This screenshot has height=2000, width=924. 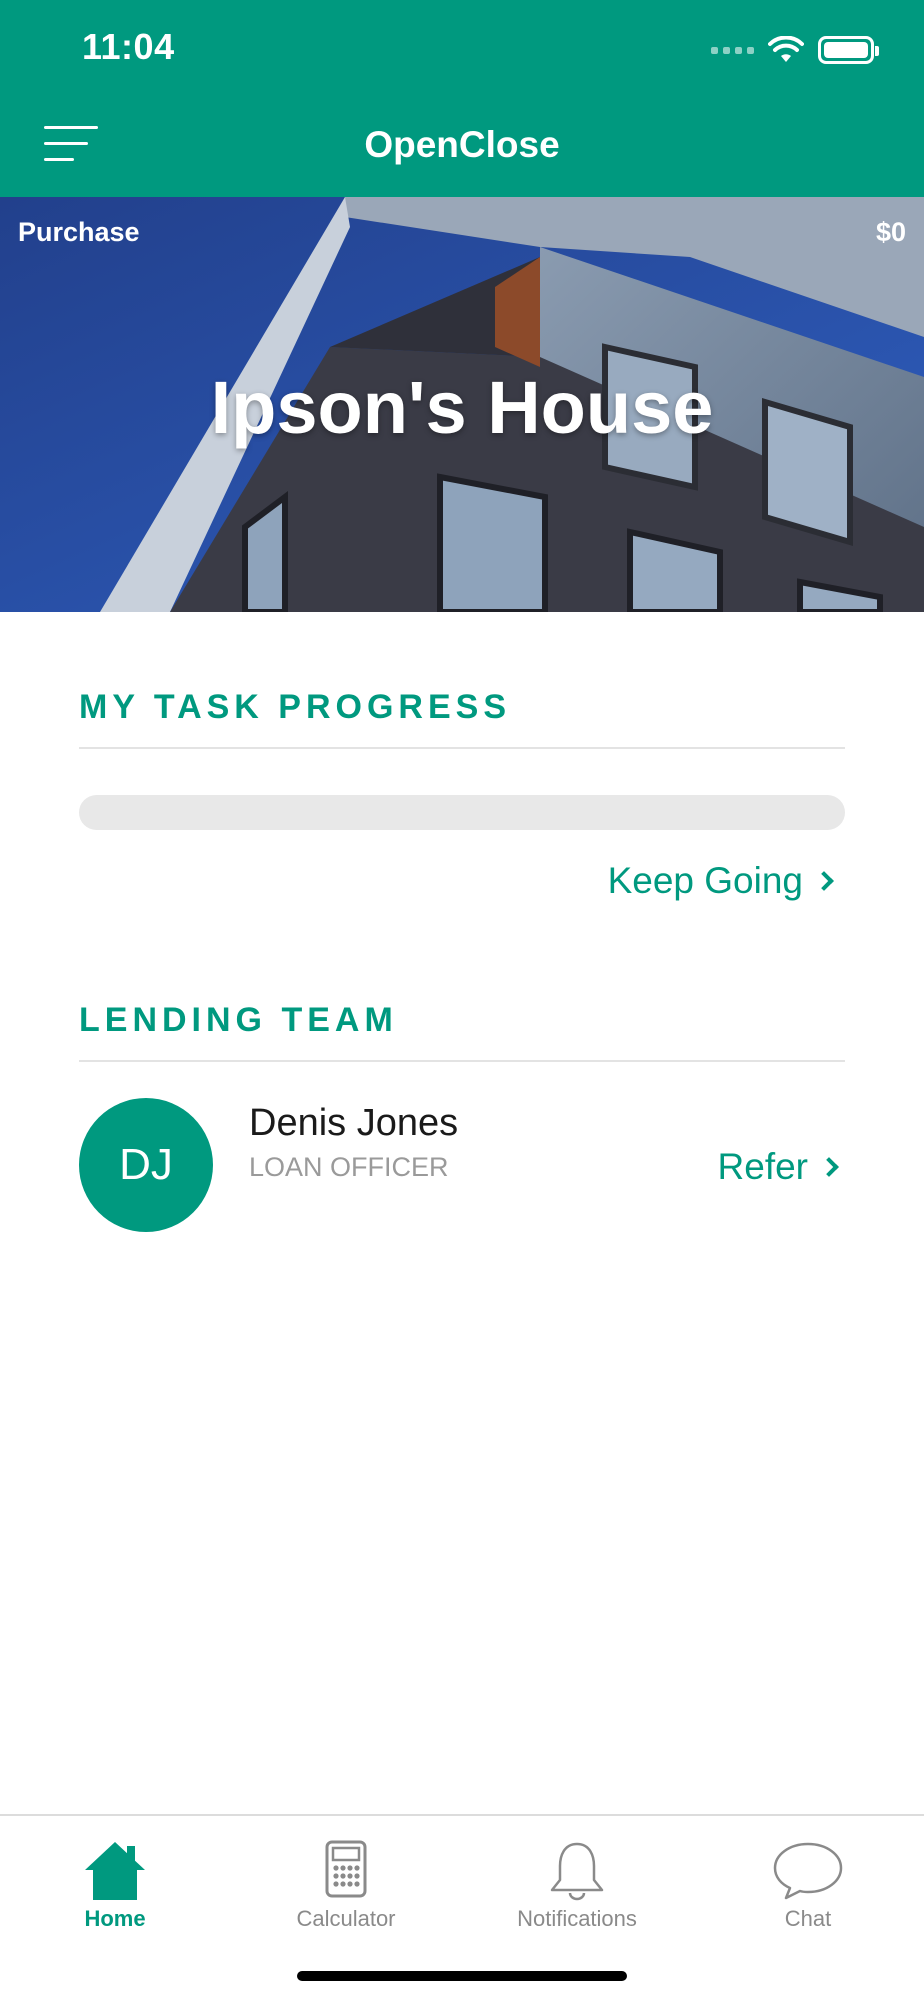 What do you see at coordinates (462, 407) in the screenshot?
I see `property-title: Ipson's House` at bounding box center [462, 407].